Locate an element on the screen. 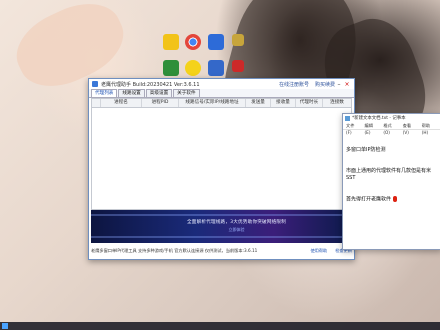  ad-banner: 全面解析代理线路，3大优势助你突破网络限制 立即体验 is located at coordinates (221, 226).